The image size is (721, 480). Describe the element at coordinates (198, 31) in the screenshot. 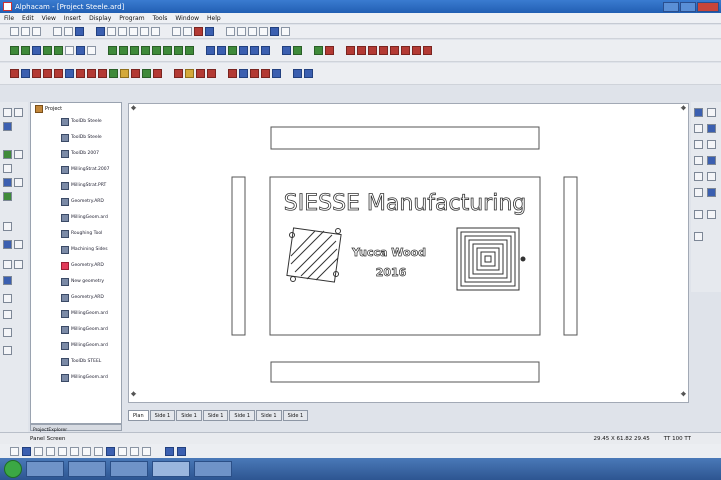

I see `stop-icon` at that location.